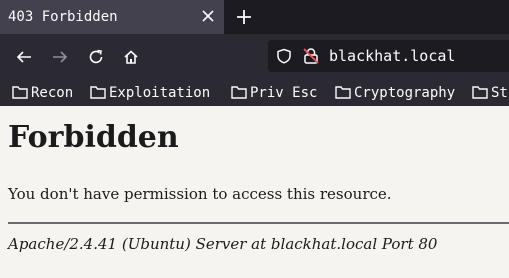 The height and width of the screenshot is (278, 509). What do you see at coordinates (258, 223) in the screenshot?
I see `divider` at bounding box center [258, 223].